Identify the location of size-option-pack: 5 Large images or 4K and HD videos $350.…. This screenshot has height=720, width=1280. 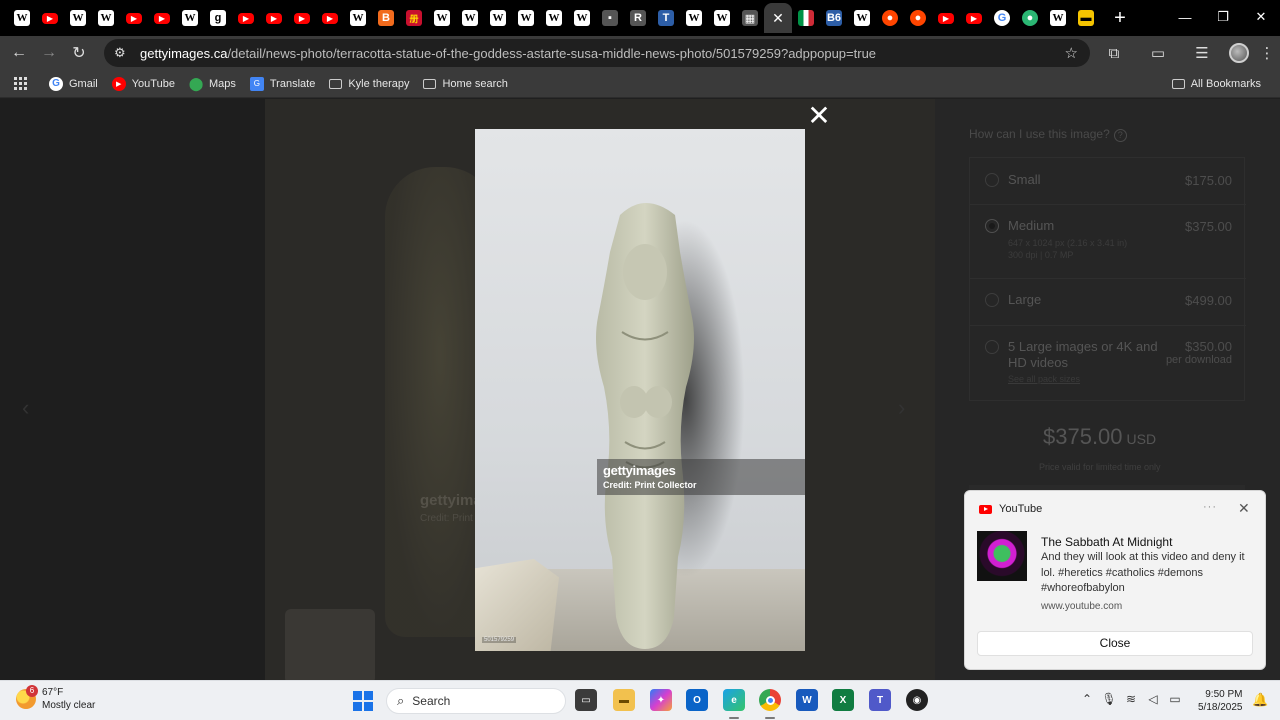
(1108, 363).